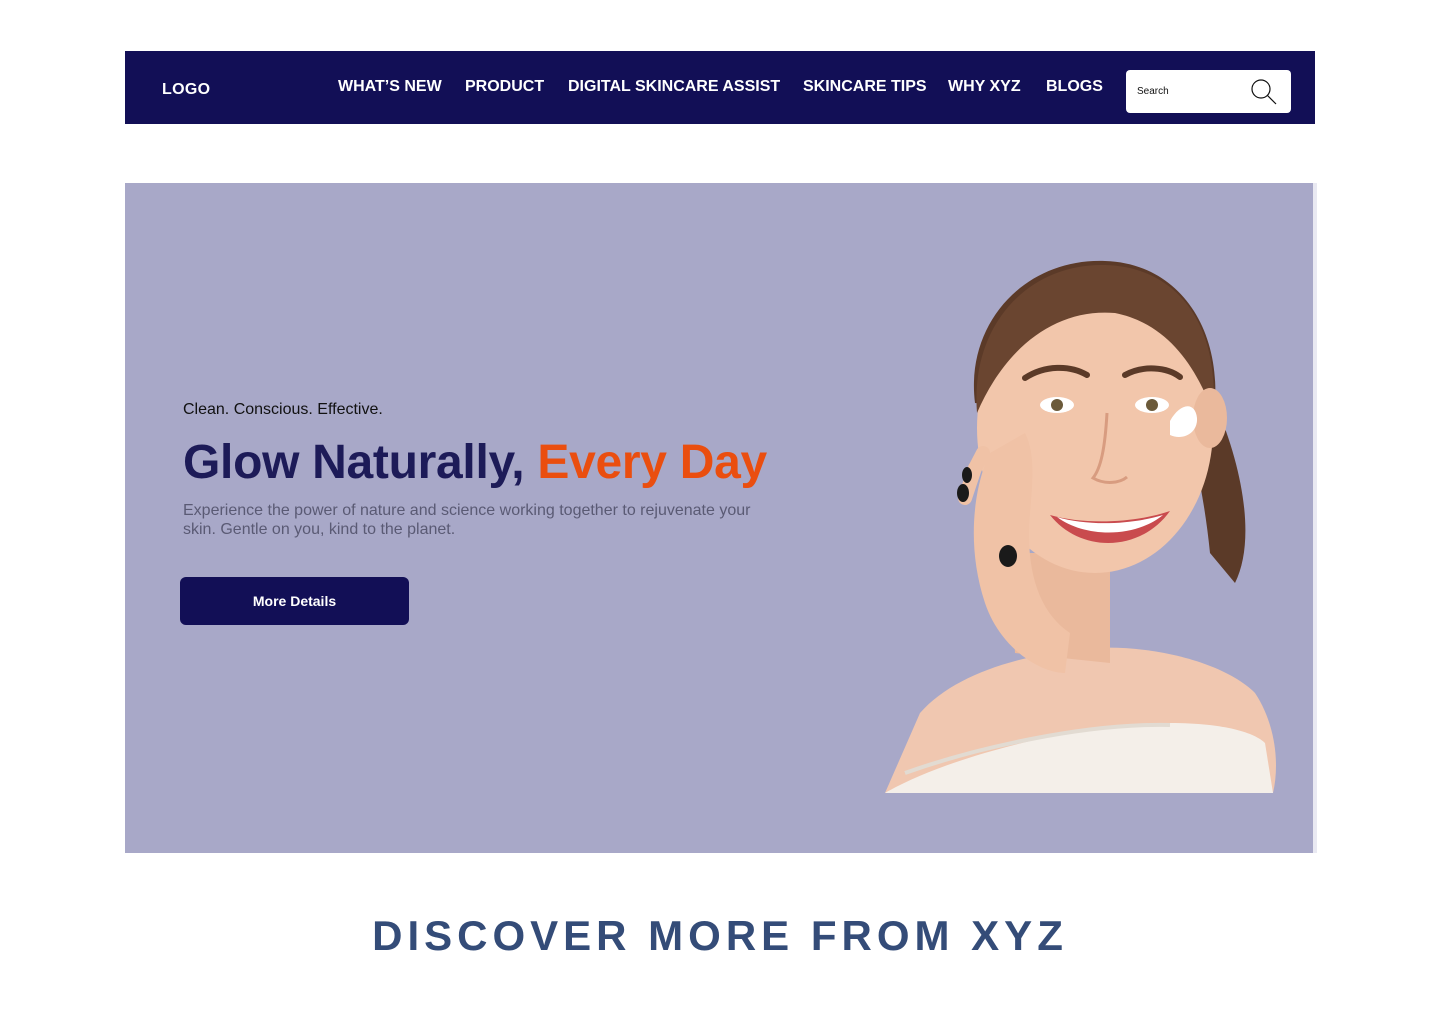 The image size is (1440, 1024). What do you see at coordinates (1080, 526) in the screenshot?
I see `hero-model-image` at bounding box center [1080, 526].